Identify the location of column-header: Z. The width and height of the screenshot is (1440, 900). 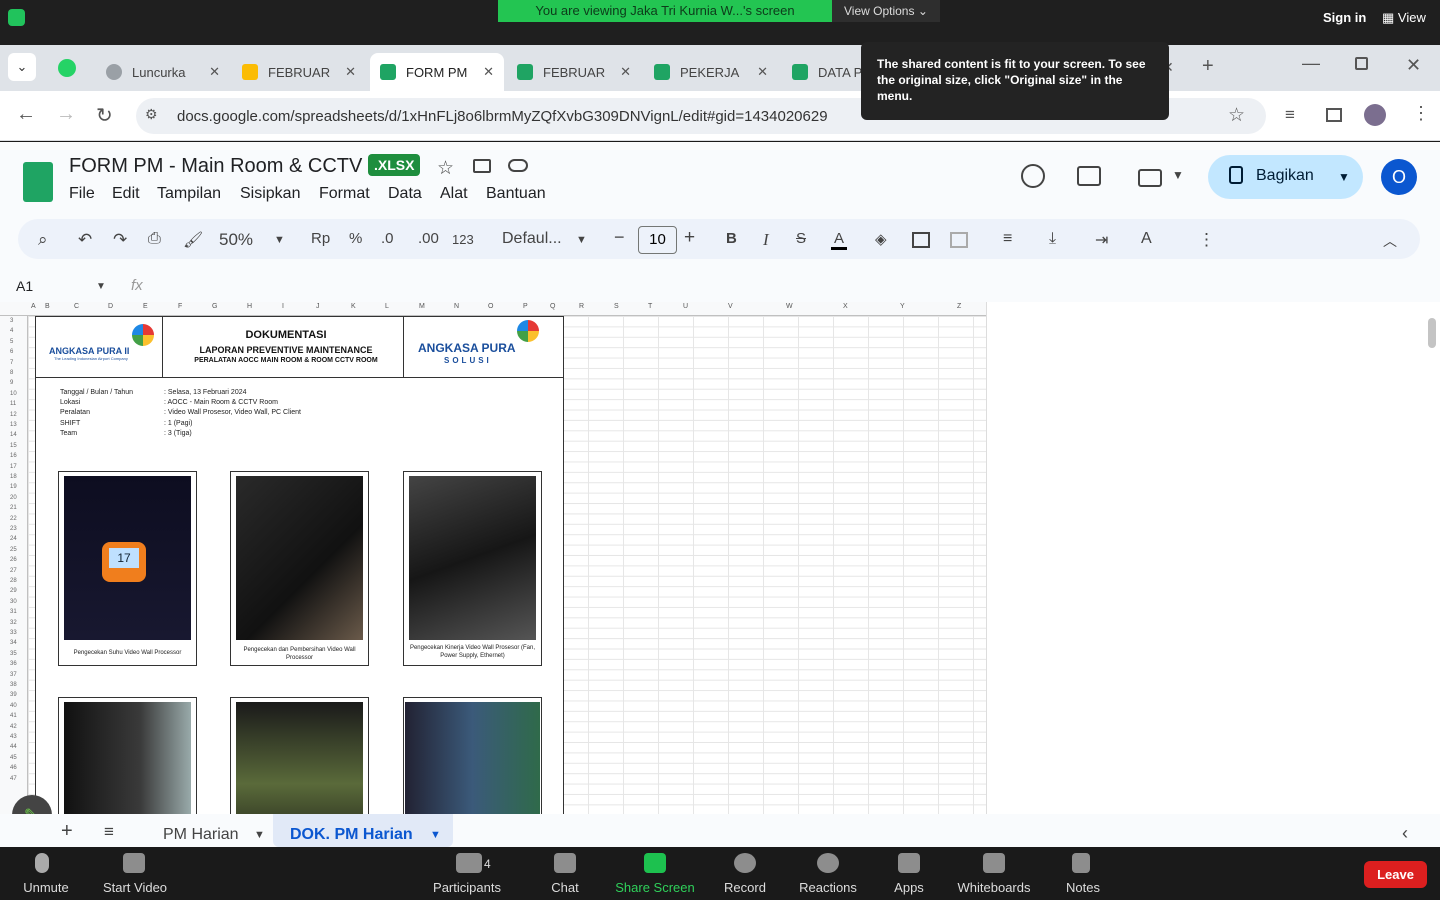
(959, 306).